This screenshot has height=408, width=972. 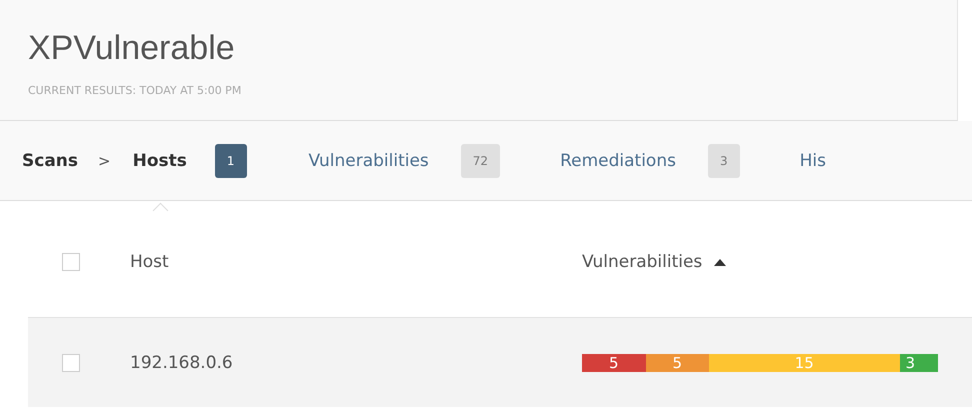 What do you see at coordinates (724, 161) in the screenshot?
I see `count-badge: 3` at bounding box center [724, 161].